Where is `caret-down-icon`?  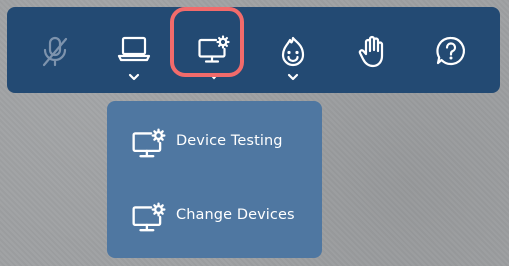
caret-down-icon is located at coordinates (214, 77).